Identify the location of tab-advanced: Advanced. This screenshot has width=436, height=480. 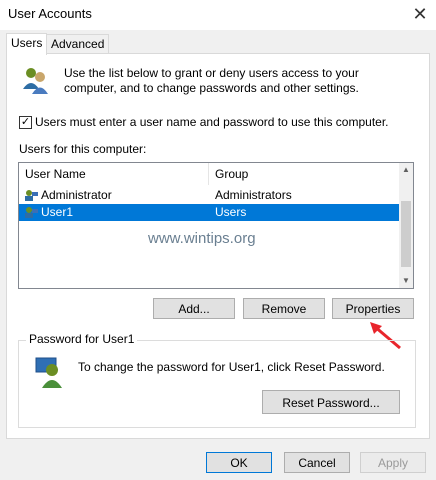
(78, 44).